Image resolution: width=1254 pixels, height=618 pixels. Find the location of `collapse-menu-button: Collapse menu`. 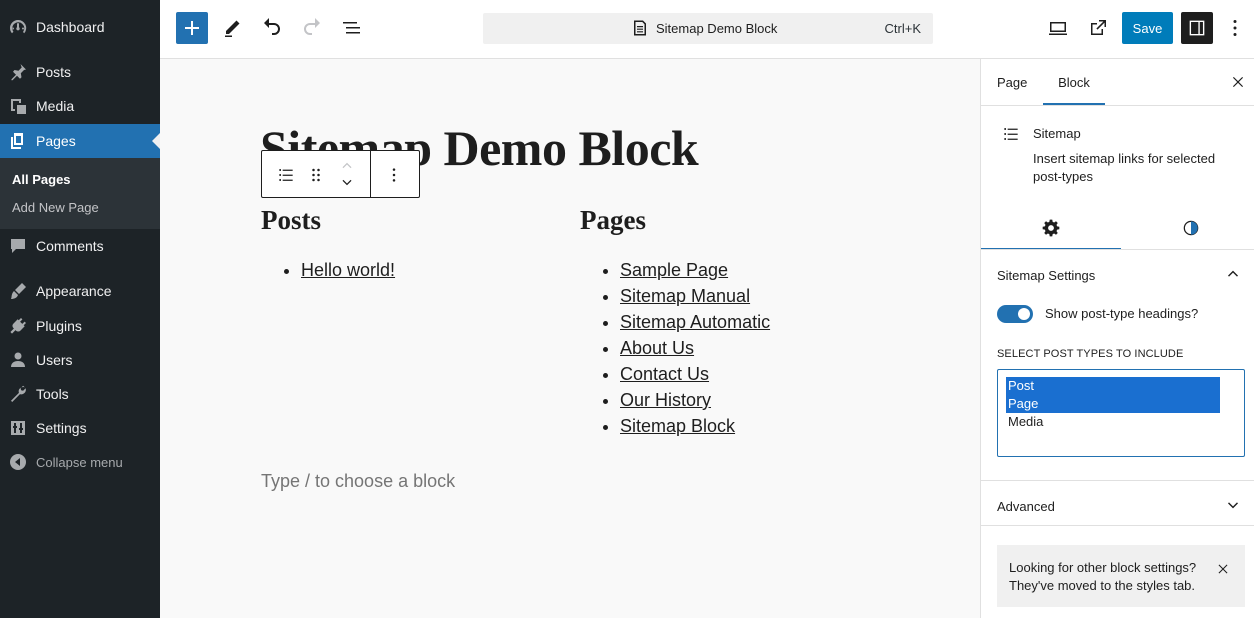

collapse-menu-button: Collapse menu is located at coordinates (80, 462).